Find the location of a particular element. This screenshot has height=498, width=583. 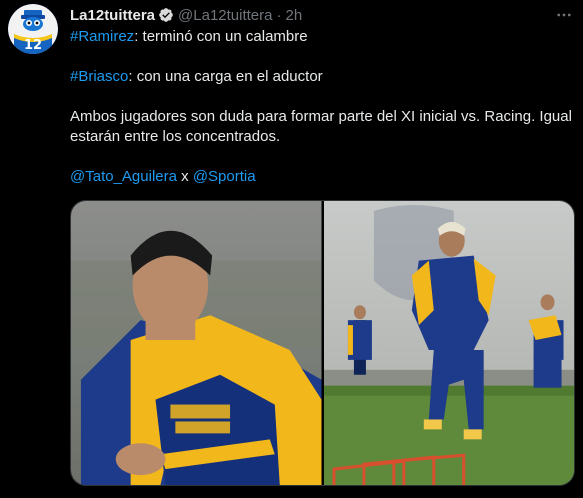

credits-joiner: x is located at coordinates (184, 176).